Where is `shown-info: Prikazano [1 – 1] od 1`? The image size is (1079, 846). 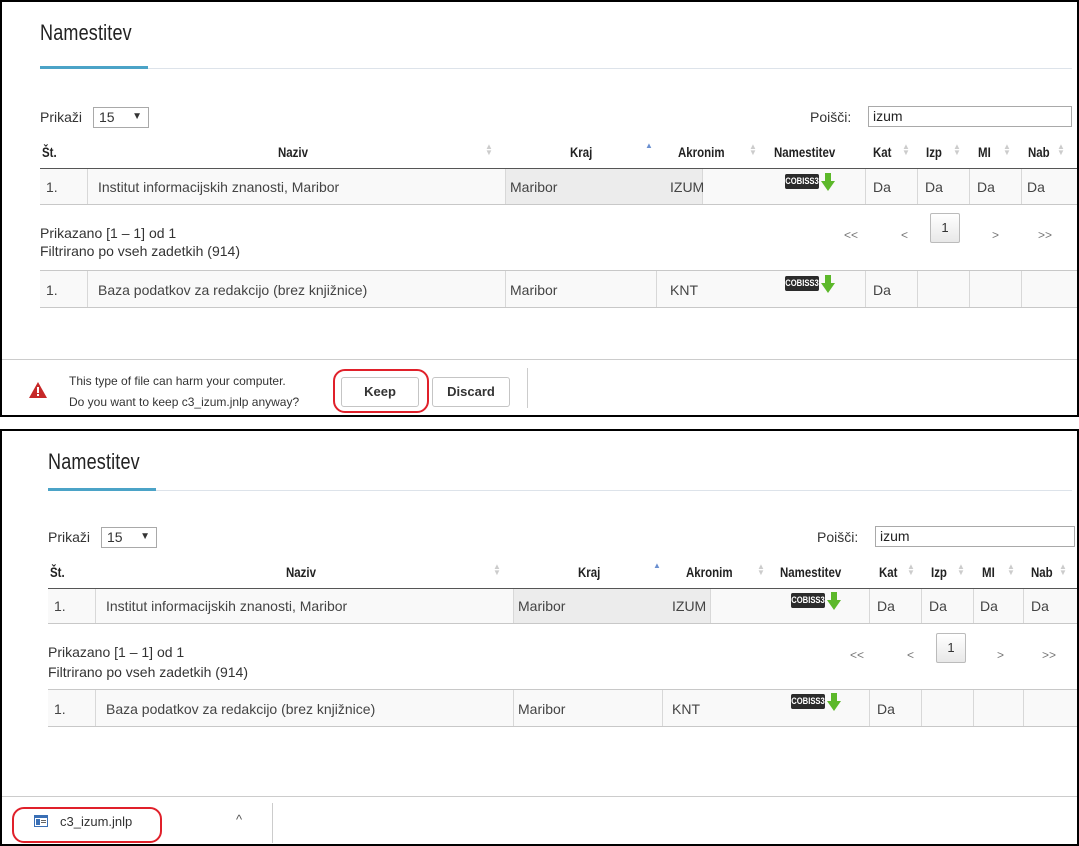
shown-info: Prikazano [1 – 1] od 1 is located at coordinates (116, 652).